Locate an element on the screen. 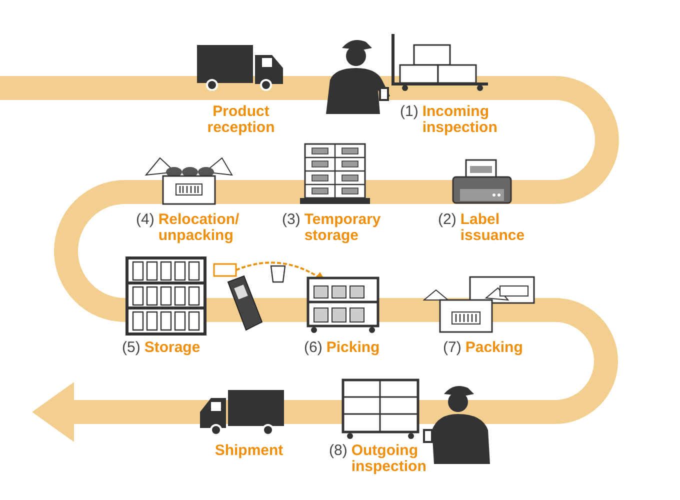 The image size is (680, 500). cup-drawing is located at coordinates (278, 274).